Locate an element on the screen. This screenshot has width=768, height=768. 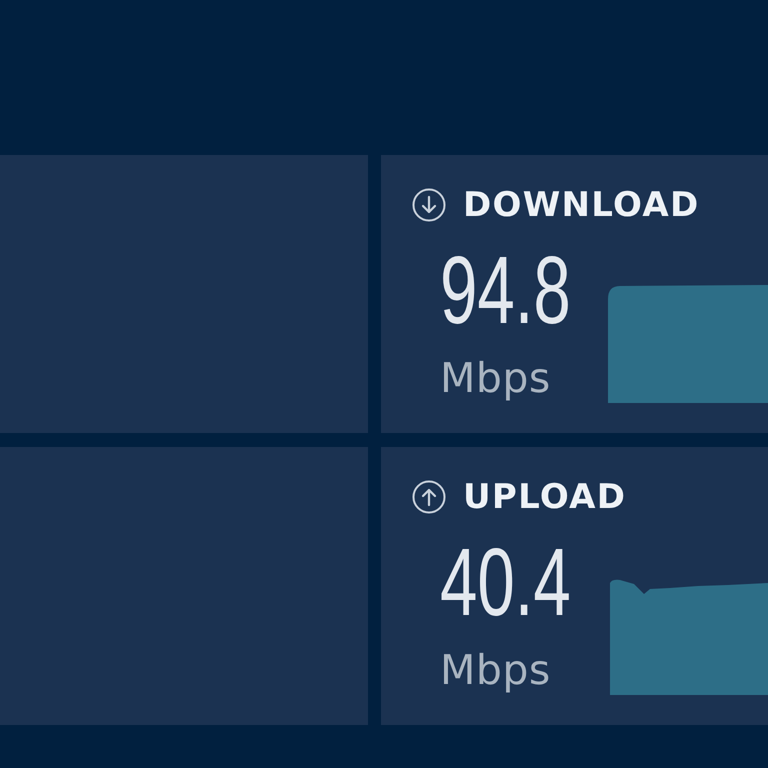
upload-icon is located at coordinates (429, 497).